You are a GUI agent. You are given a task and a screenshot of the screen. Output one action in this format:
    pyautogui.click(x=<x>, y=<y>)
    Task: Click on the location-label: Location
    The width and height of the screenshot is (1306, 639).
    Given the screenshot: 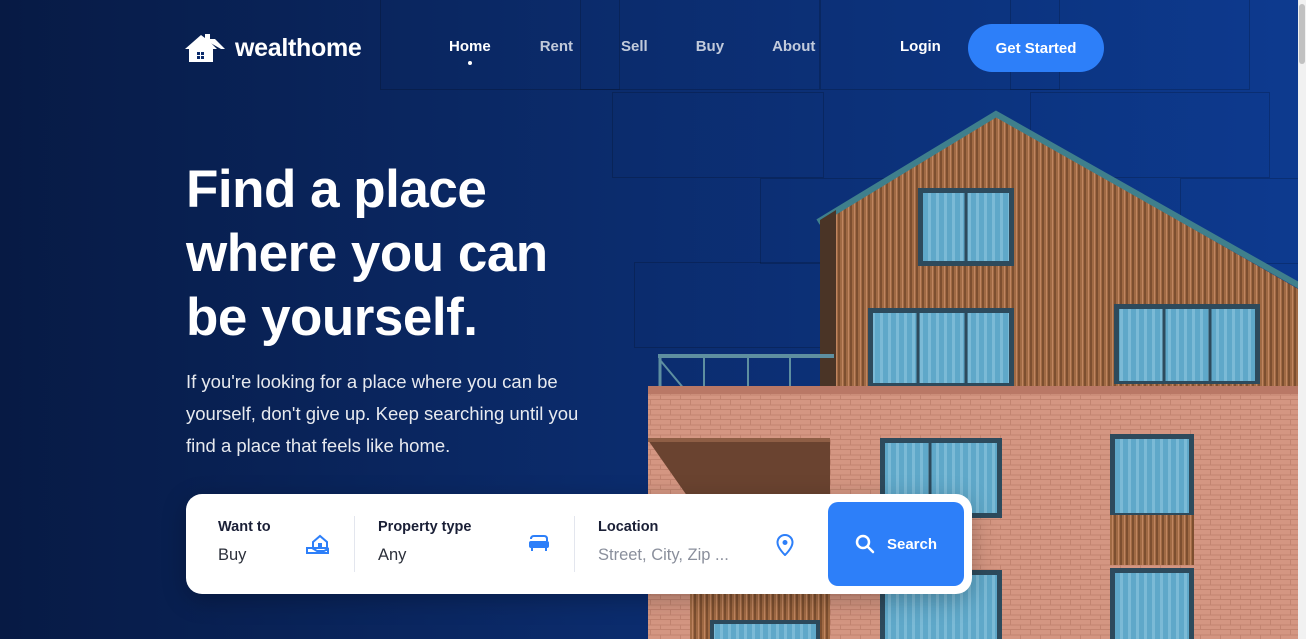 What is the action you would take?
    pyautogui.click(x=628, y=527)
    